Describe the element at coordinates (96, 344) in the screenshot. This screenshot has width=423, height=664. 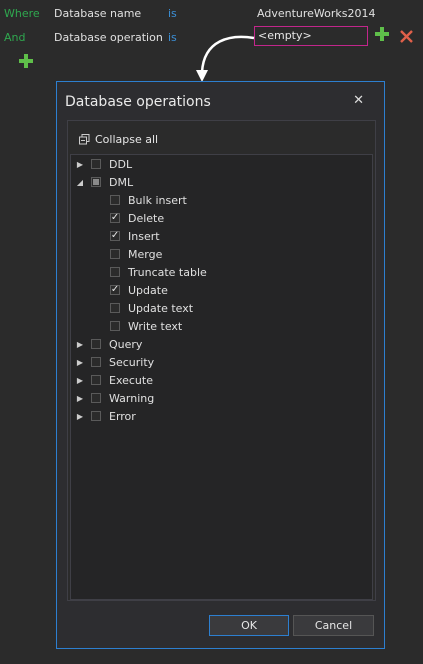
I see `checkbox-query` at that location.